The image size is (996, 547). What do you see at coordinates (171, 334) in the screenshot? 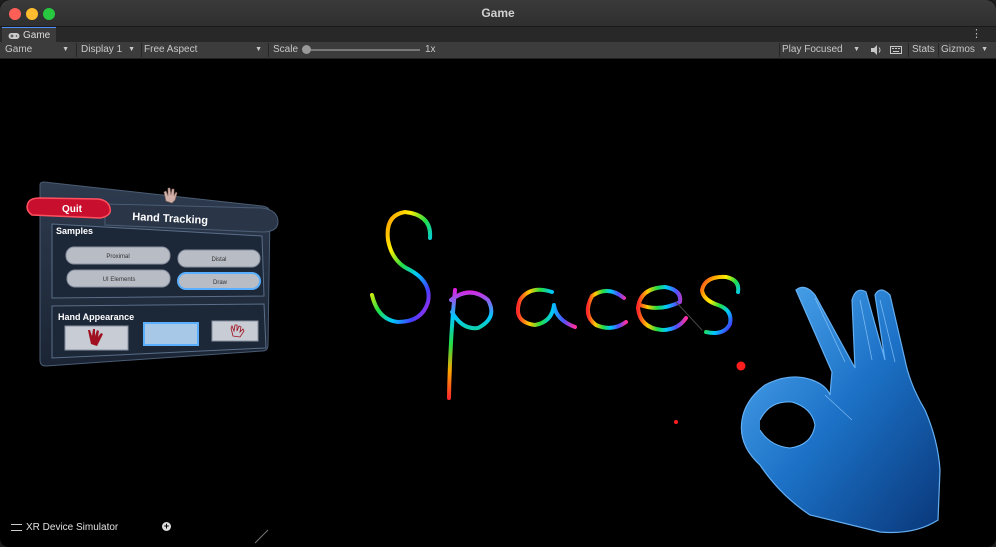
I see `appearance-option-blue` at bounding box center [171, 334].